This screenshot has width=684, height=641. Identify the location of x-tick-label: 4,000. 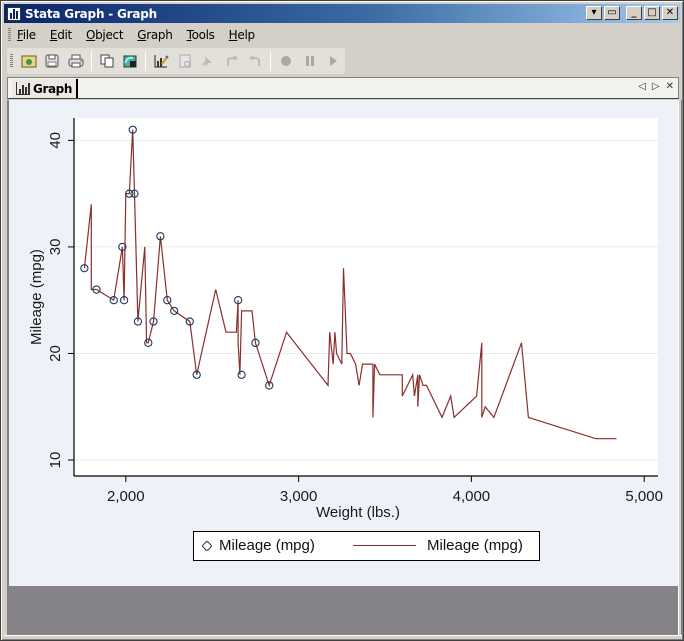
(472, 496).